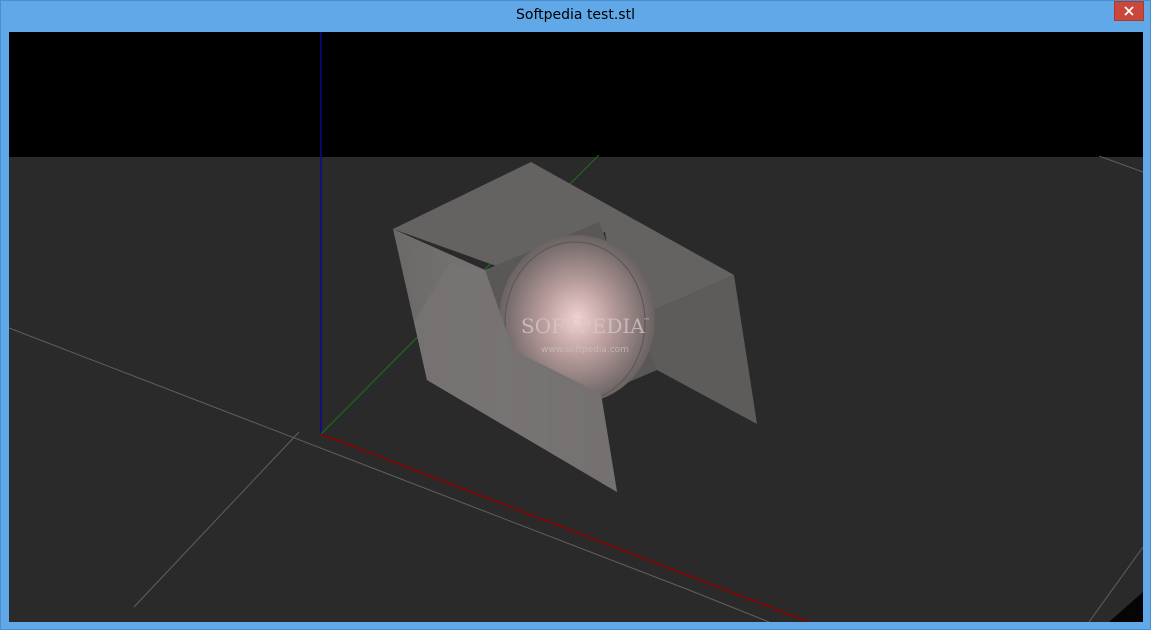  Describe the element at coordinates (585, 350) in the screenshot. I see `watermark-url: www.softpedia.com` at that location.